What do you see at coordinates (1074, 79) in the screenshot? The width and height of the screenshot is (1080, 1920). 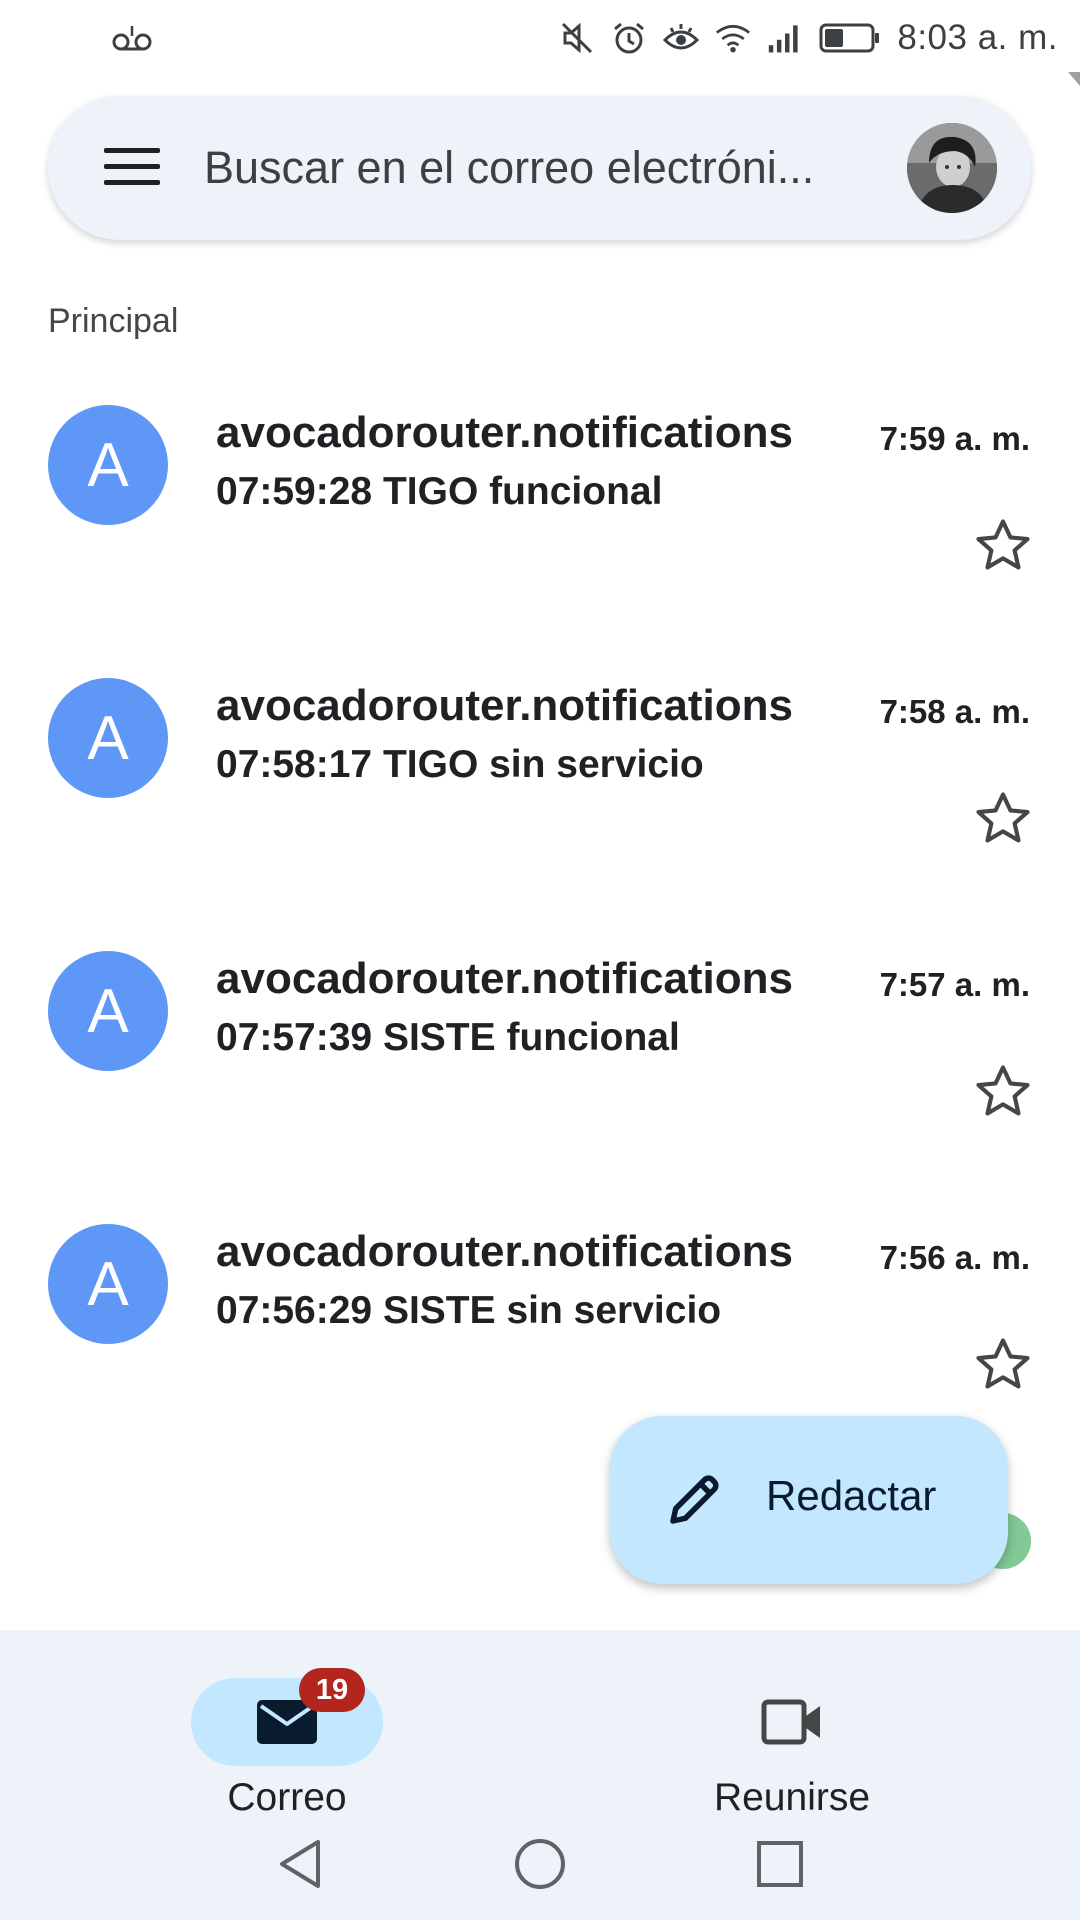 I see `scroll-edge-indicator` at bounding box center [1074, 79].